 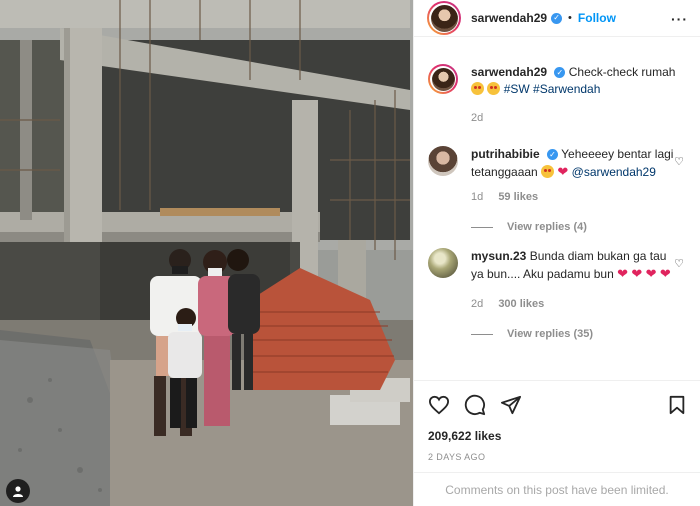 What do you see at coordinates (439, 405) in the screenshot?
I see `like-heart-icon` at bounding box center [439, 405].